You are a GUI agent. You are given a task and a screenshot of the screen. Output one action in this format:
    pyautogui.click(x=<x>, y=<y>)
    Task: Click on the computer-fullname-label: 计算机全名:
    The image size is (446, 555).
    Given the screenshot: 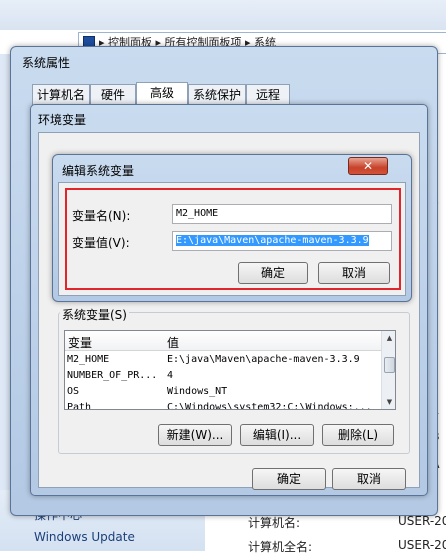 What is the action you would take?
    pyautogui.click(x=280, y=547)
    